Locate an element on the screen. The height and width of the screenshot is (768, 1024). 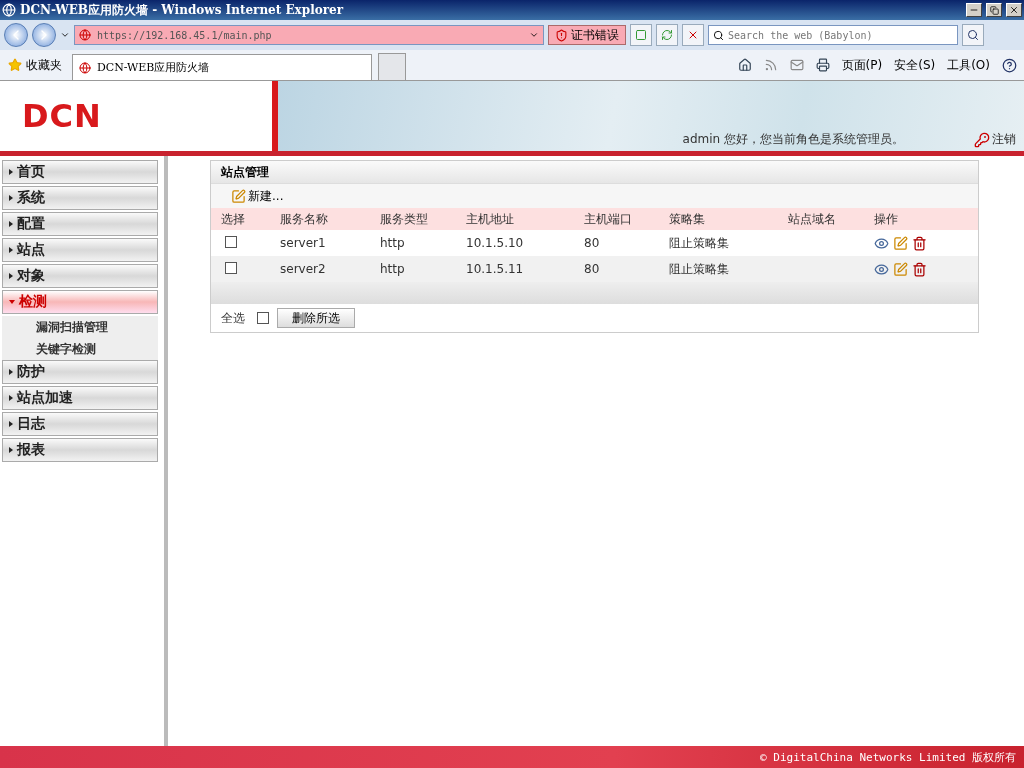
minimize-button is located at coordinates (974, 10).